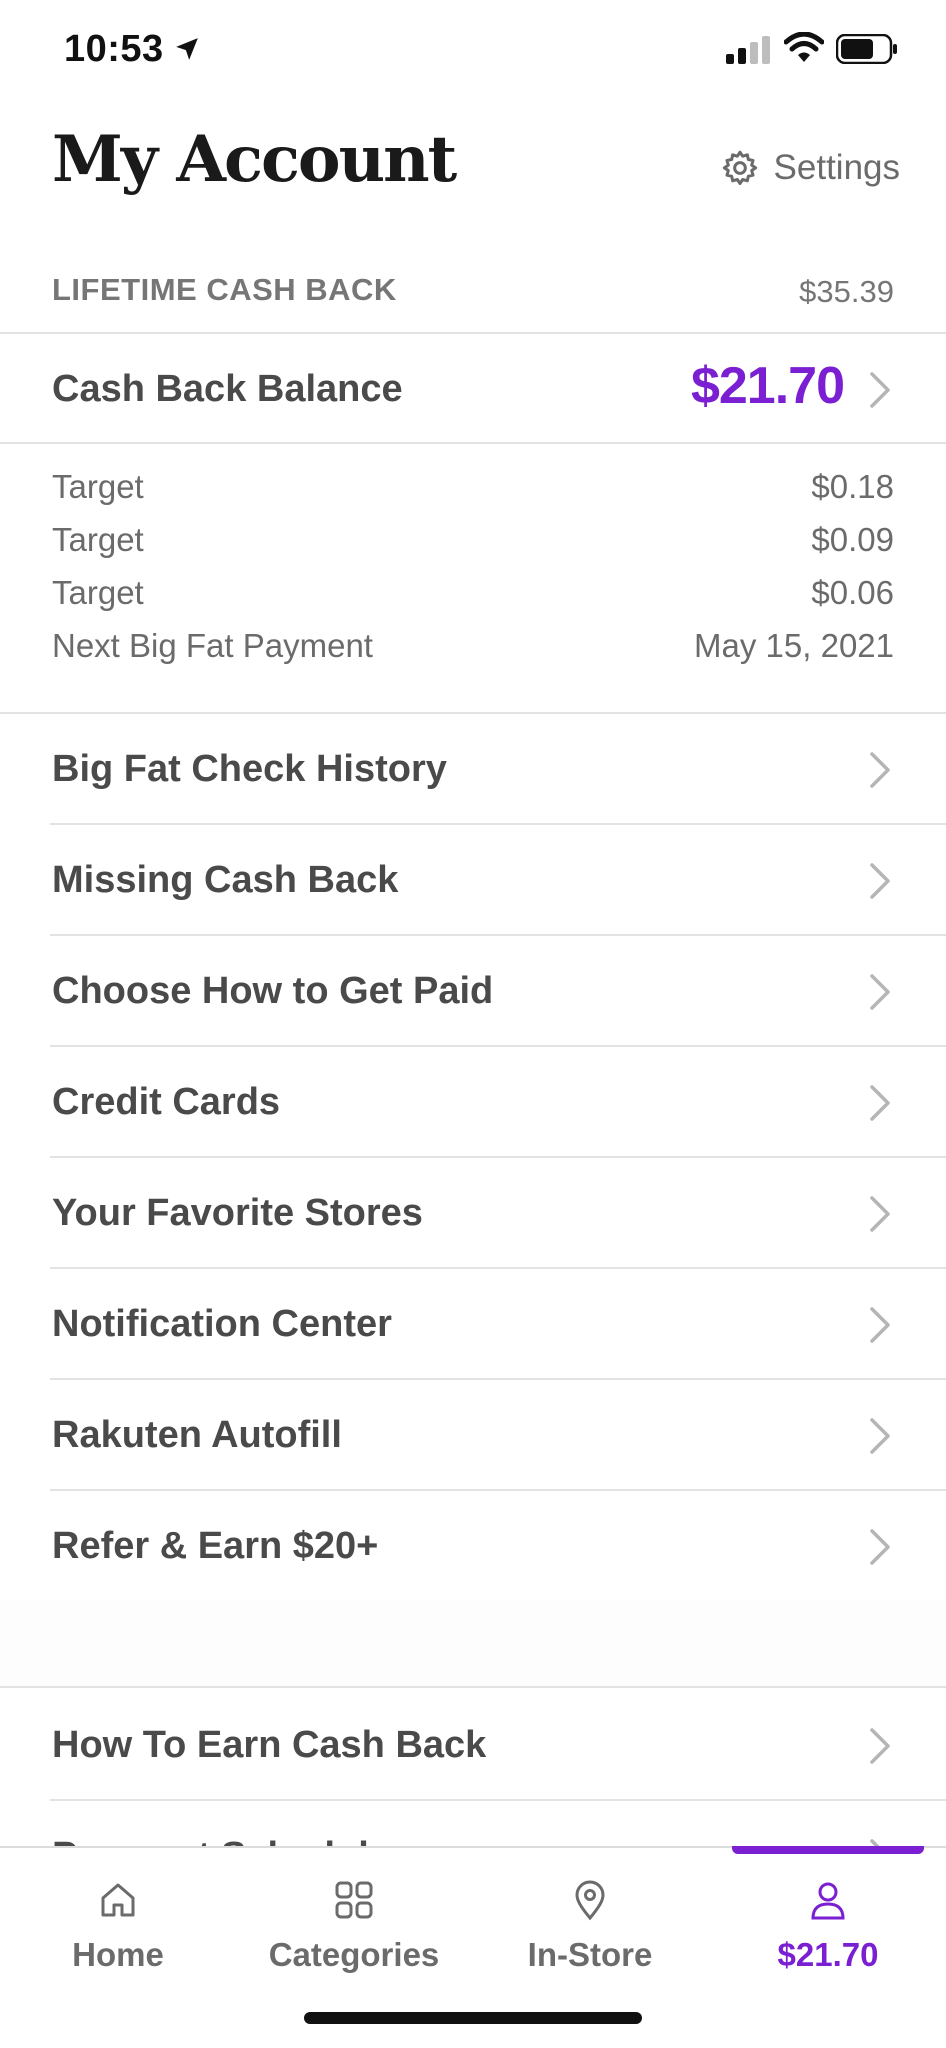 This screenshot has height=2048, width=946. What do you see at coordinates (197, 1435) in the screenshot?
I see `menu-item-label: Rakuten Autofill` at bounding box center [197, 1435].